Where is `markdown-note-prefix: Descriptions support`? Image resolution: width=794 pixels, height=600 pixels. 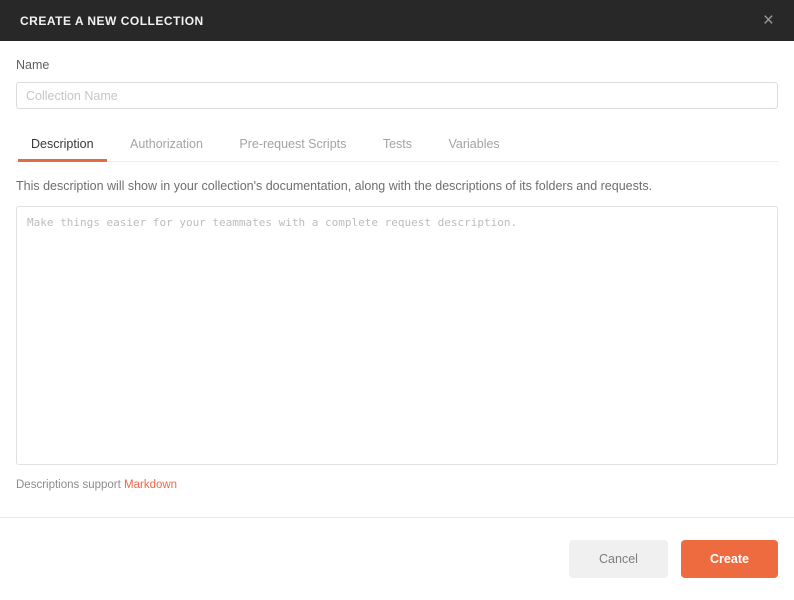
markdown-note-prefix: Descriptions support is located at coordinates (70, 485).